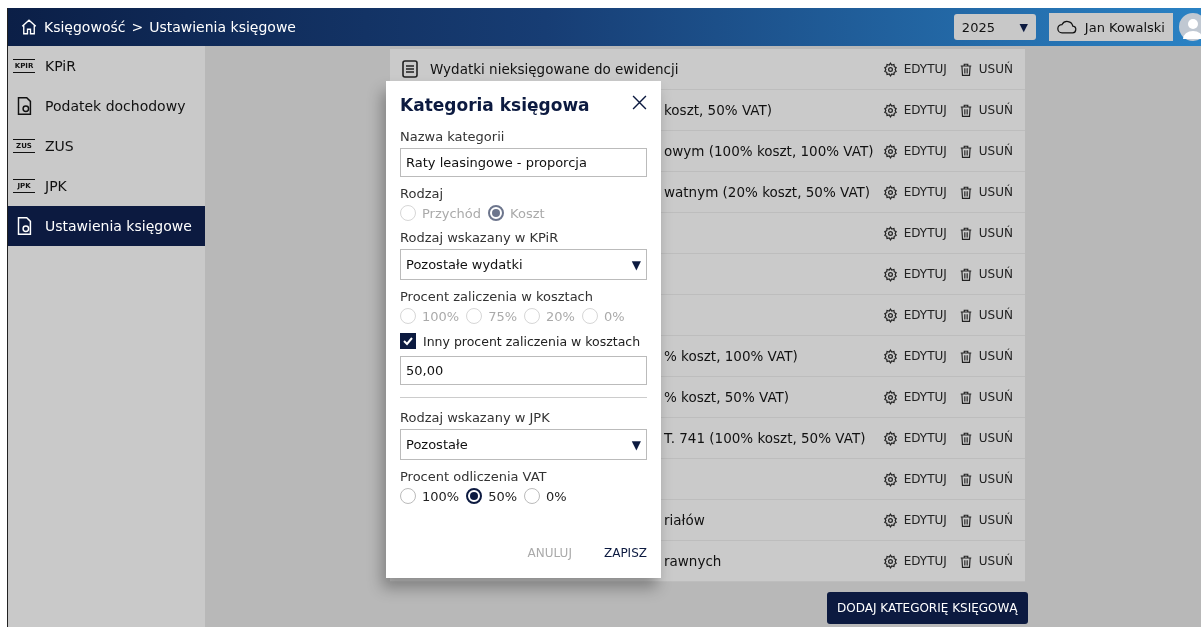 This screenshot has height=627, width=1201. I want to click on radio-label: 50%, so click(503, 496).